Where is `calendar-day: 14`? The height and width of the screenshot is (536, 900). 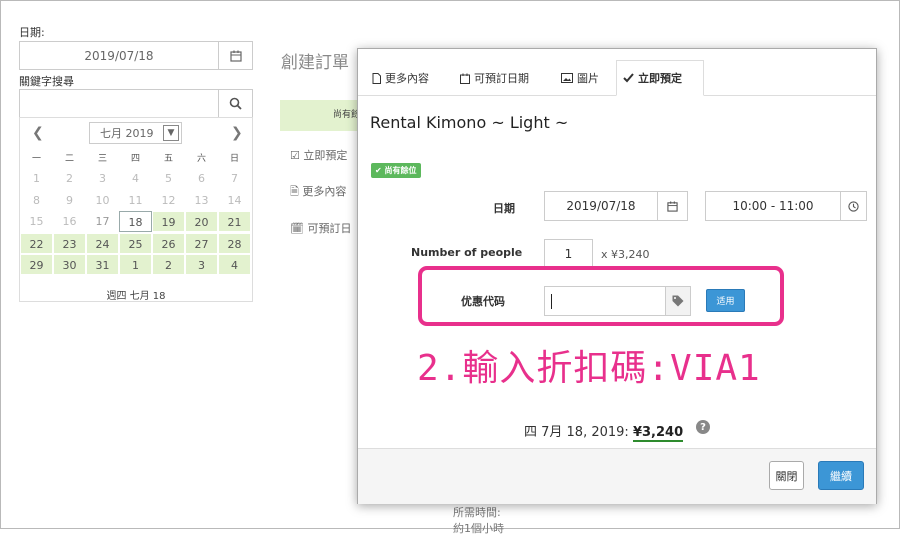 calendar-day: 14 is located at coordinates (234, 200).